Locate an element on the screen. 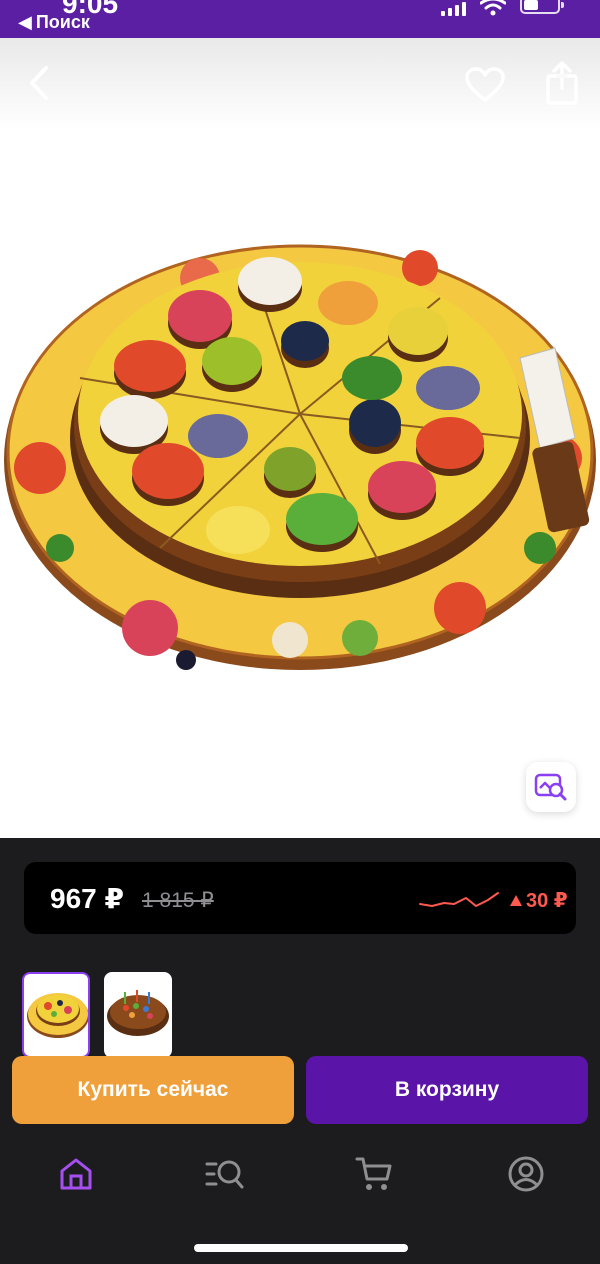  top-gradient is located at coordinates (300, 84).